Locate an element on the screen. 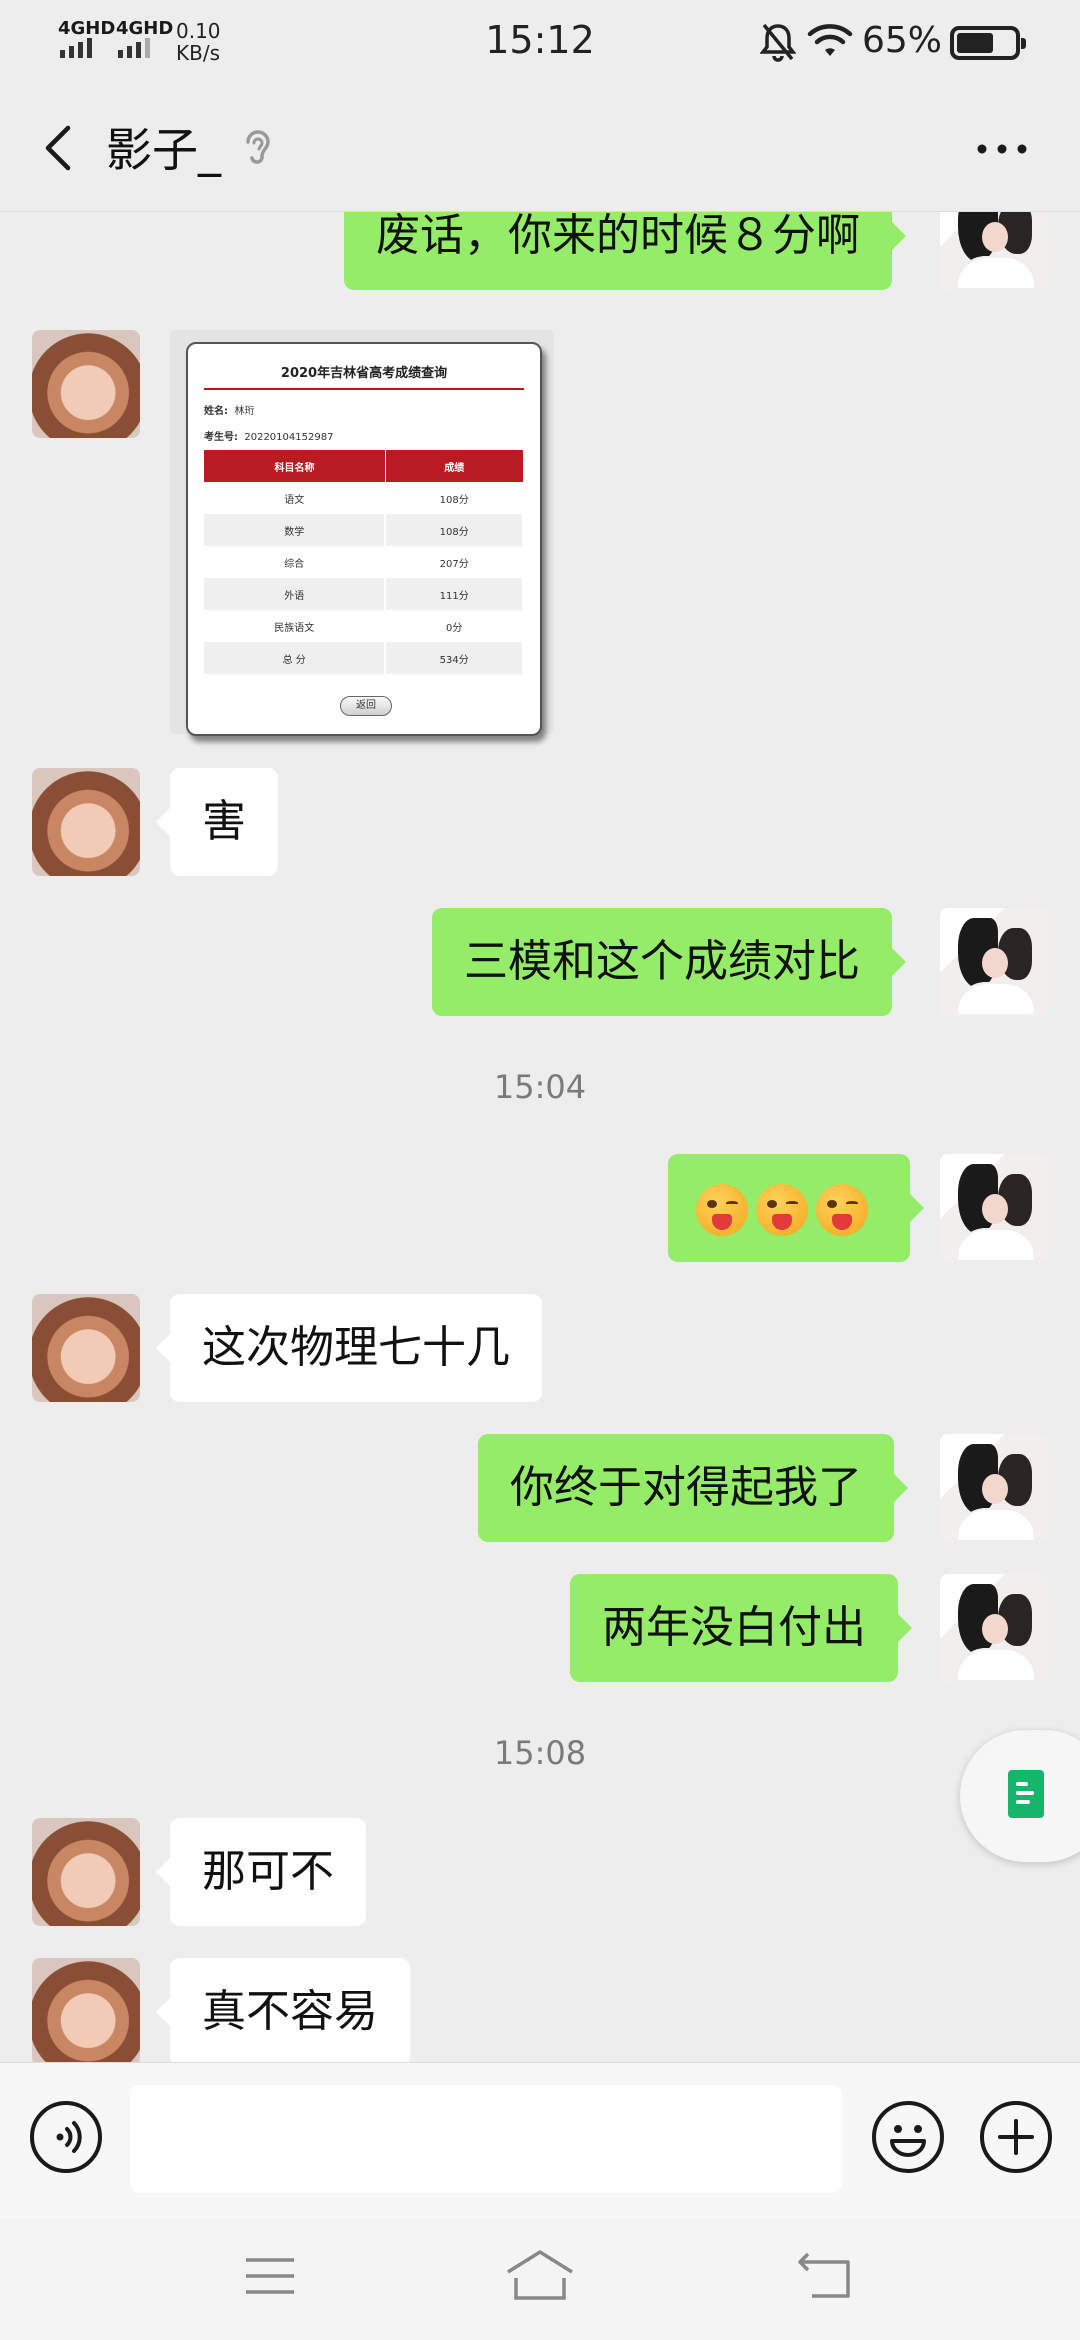  plus-icon is located at coordinates (1016, 2137).